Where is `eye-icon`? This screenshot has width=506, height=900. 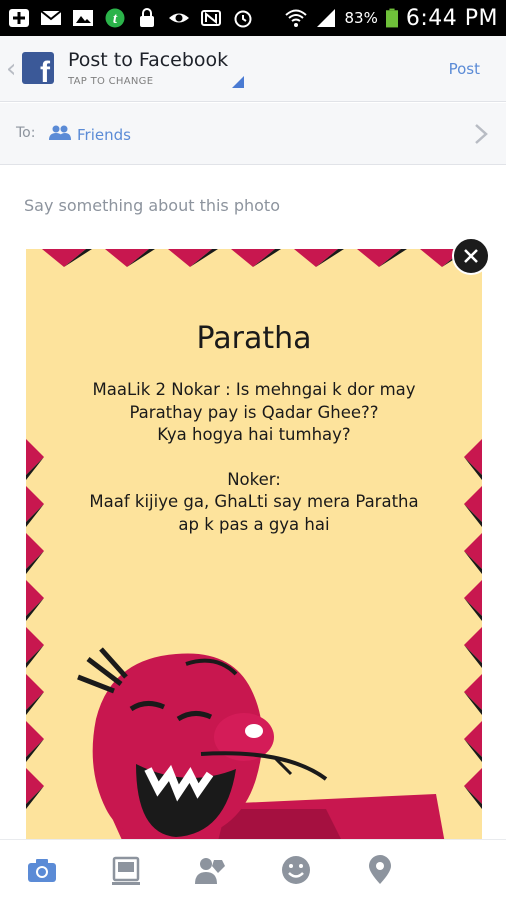 eye-icon is located at coordinates (179, 18).